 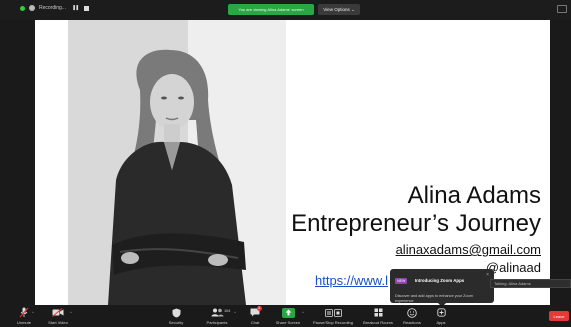 What do you see at coordinates (378, 322) in the screenshot?
I see `breakout-rooms-label: Breakout Rooms` at bounding box center [378, 322].